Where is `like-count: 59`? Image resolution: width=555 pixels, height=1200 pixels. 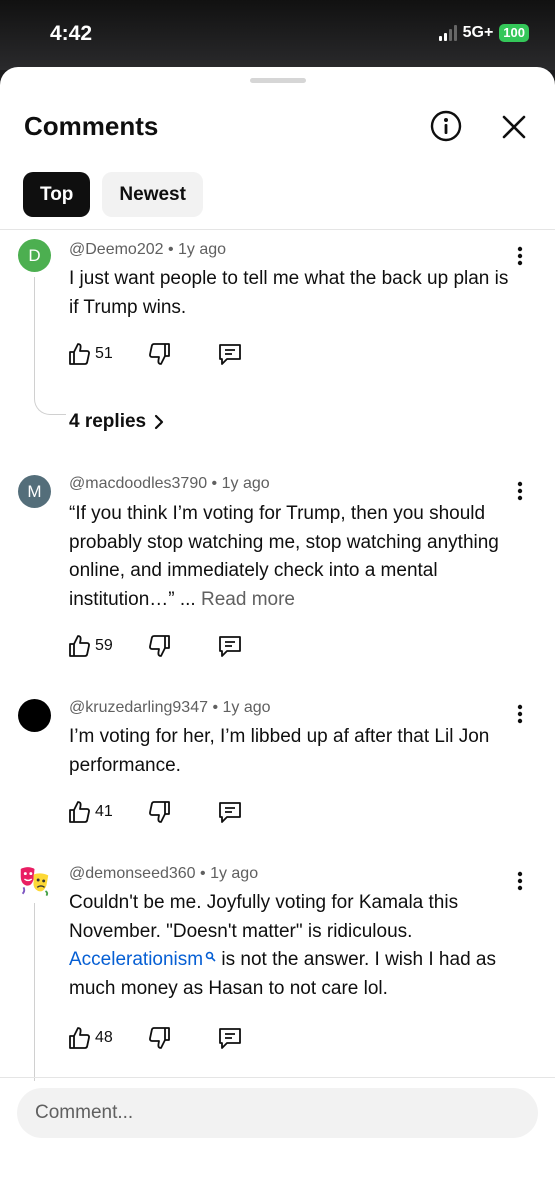 like-count: 59 is located at coordinates (104, 645).